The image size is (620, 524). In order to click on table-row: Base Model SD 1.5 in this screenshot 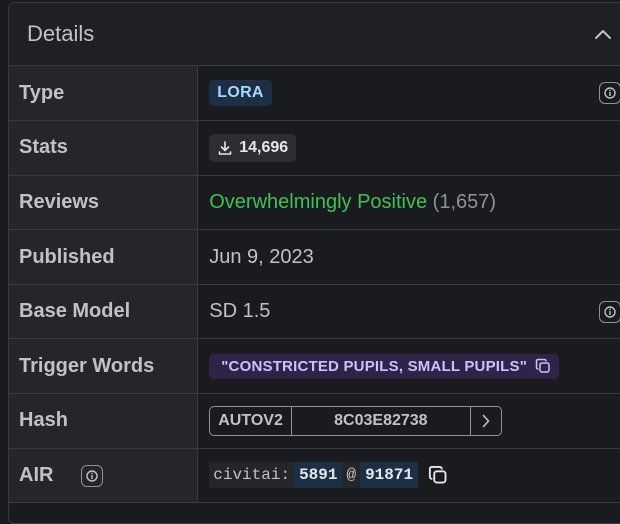, I will do `click(314, 312)`.